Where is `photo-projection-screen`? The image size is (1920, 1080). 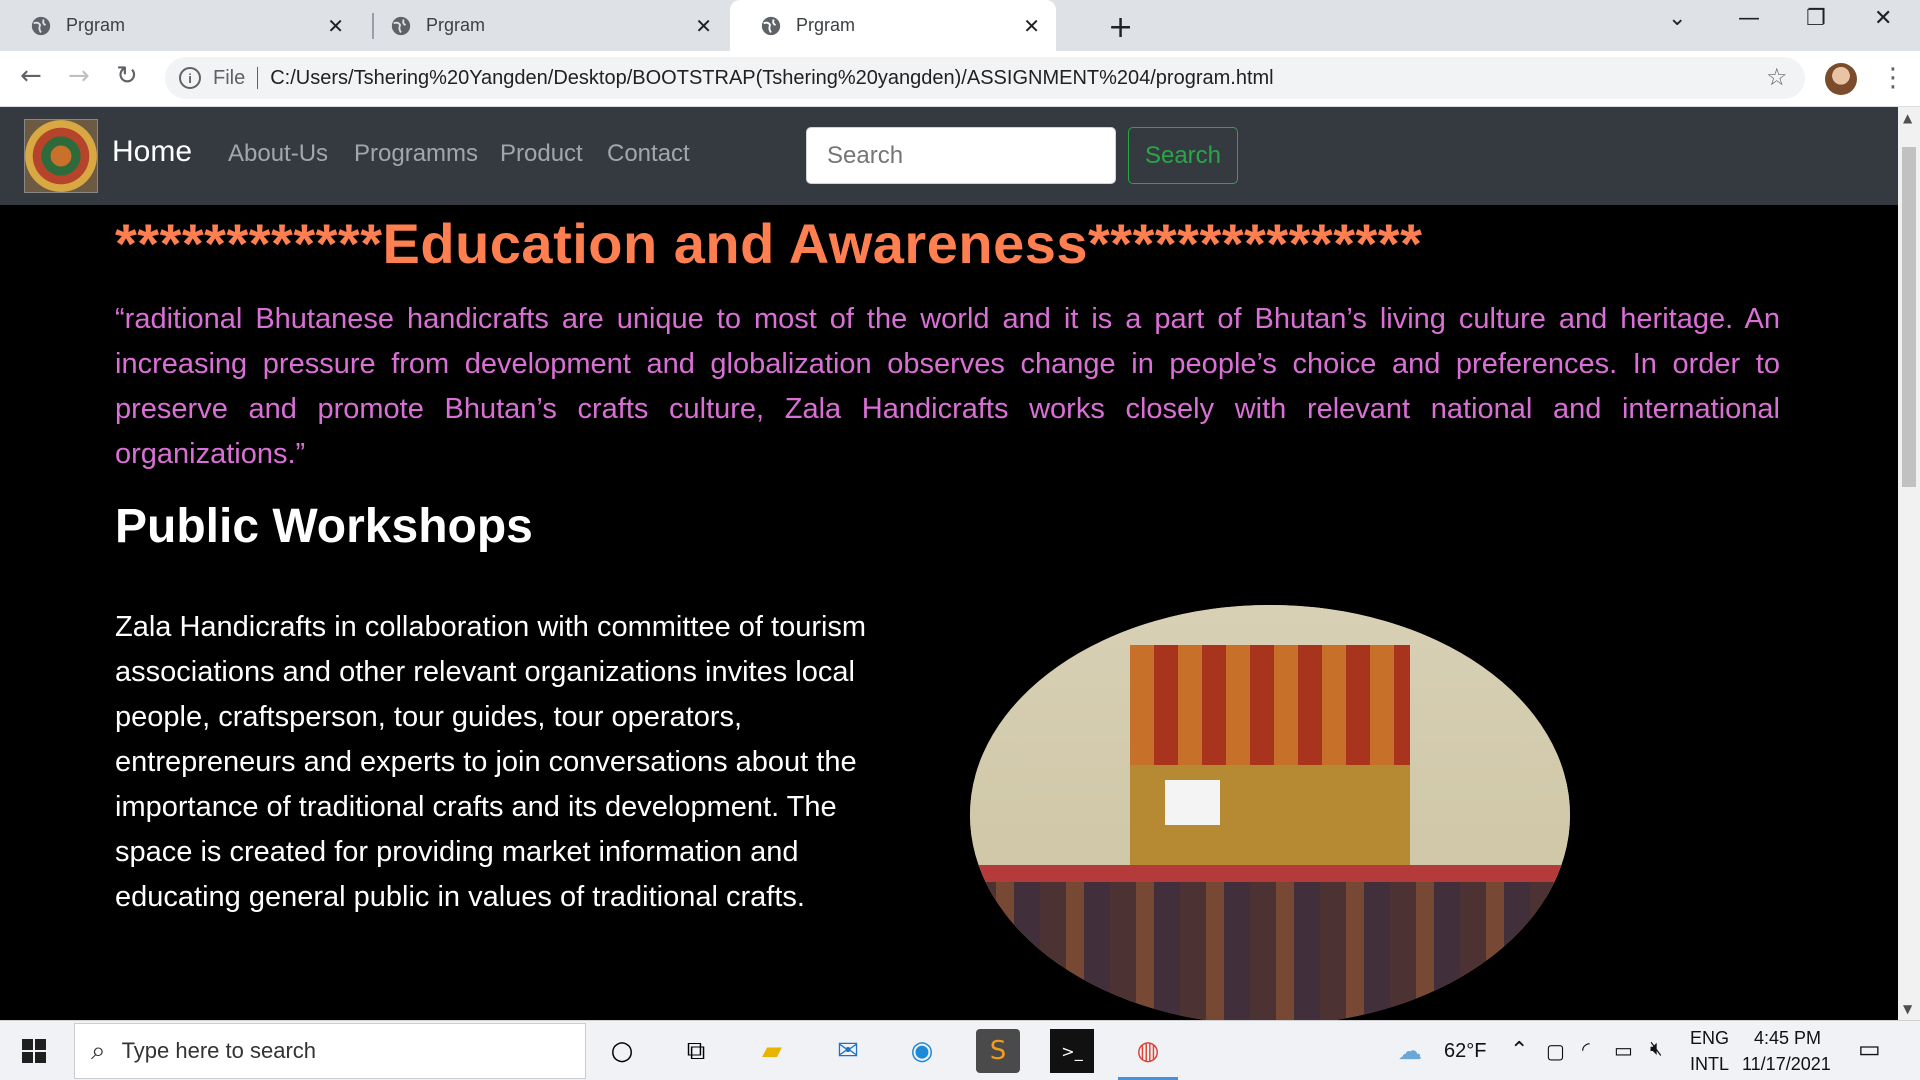
photo-projection-screen is located at coordinates (1192, 802).